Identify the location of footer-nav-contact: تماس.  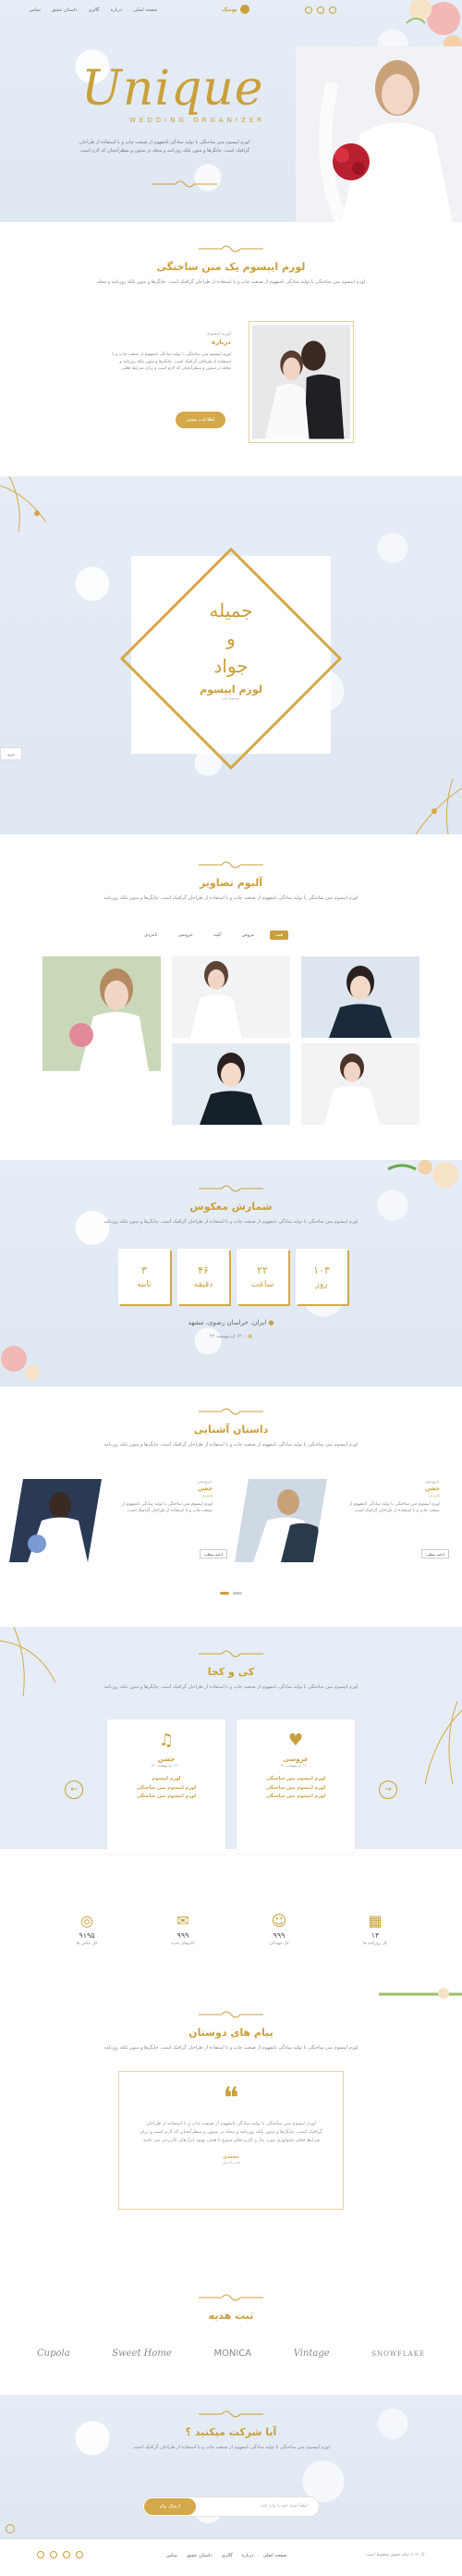
(171, 2555).